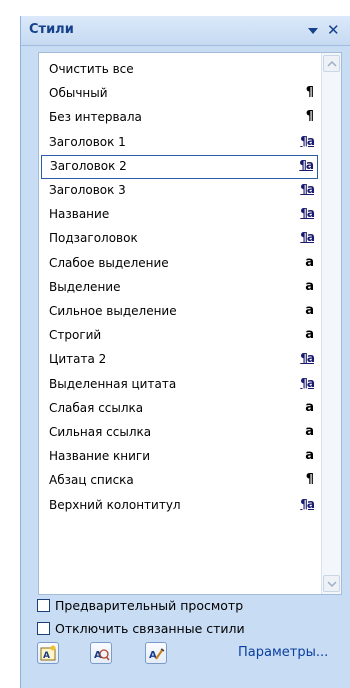  Describe the element at coordinates (179, 312) in the screenshot. I see `style-item: Сильное выделение a` at that location.